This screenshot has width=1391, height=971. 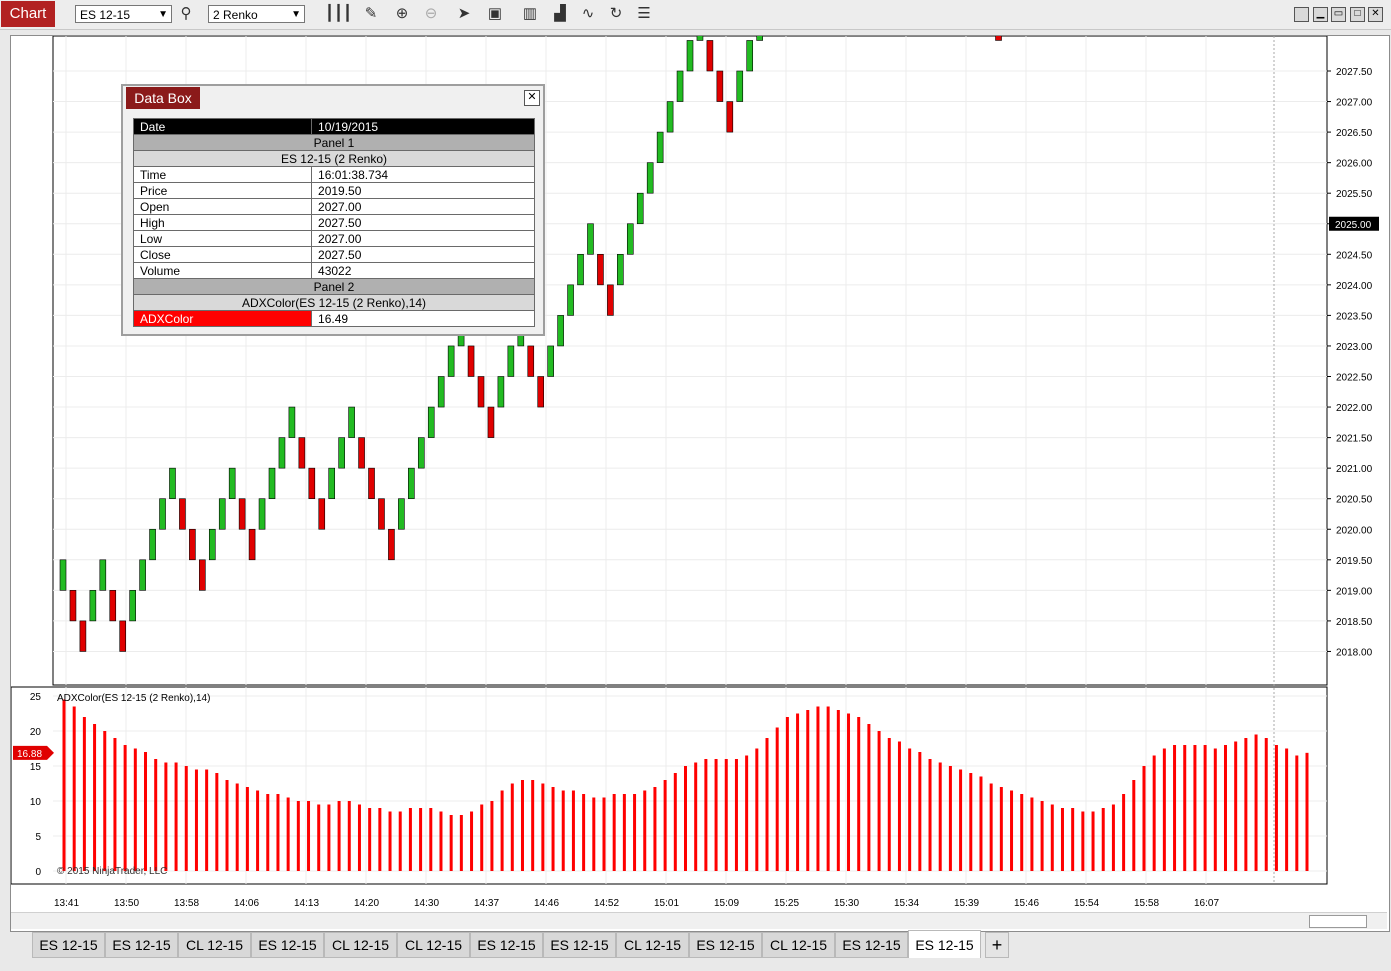 What do you see at coordinates (1026, 903) in the screenshot?
I see `time-tick-label: 15:46` at bounding box center [1026, 903].